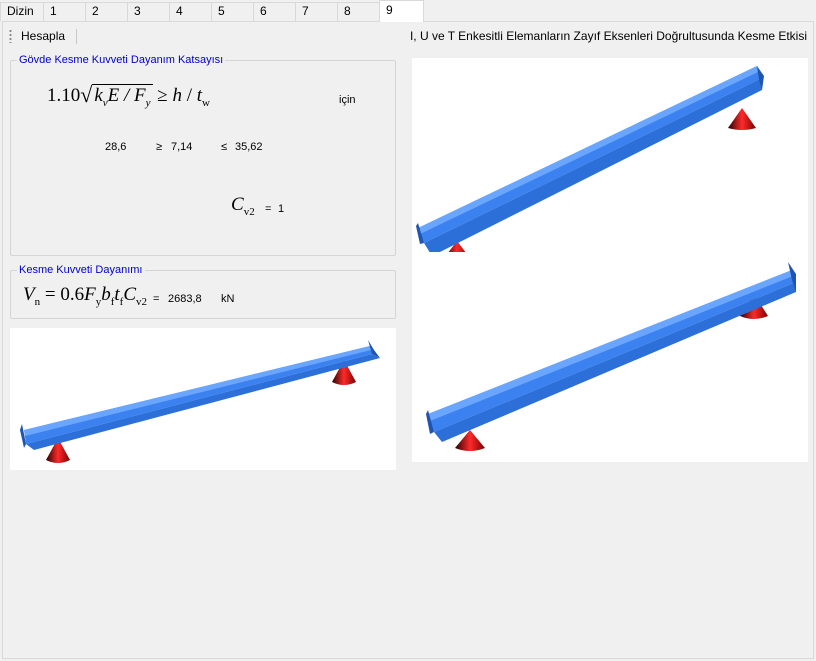  I want to click on cv2-value: 1, so click(281, 209).